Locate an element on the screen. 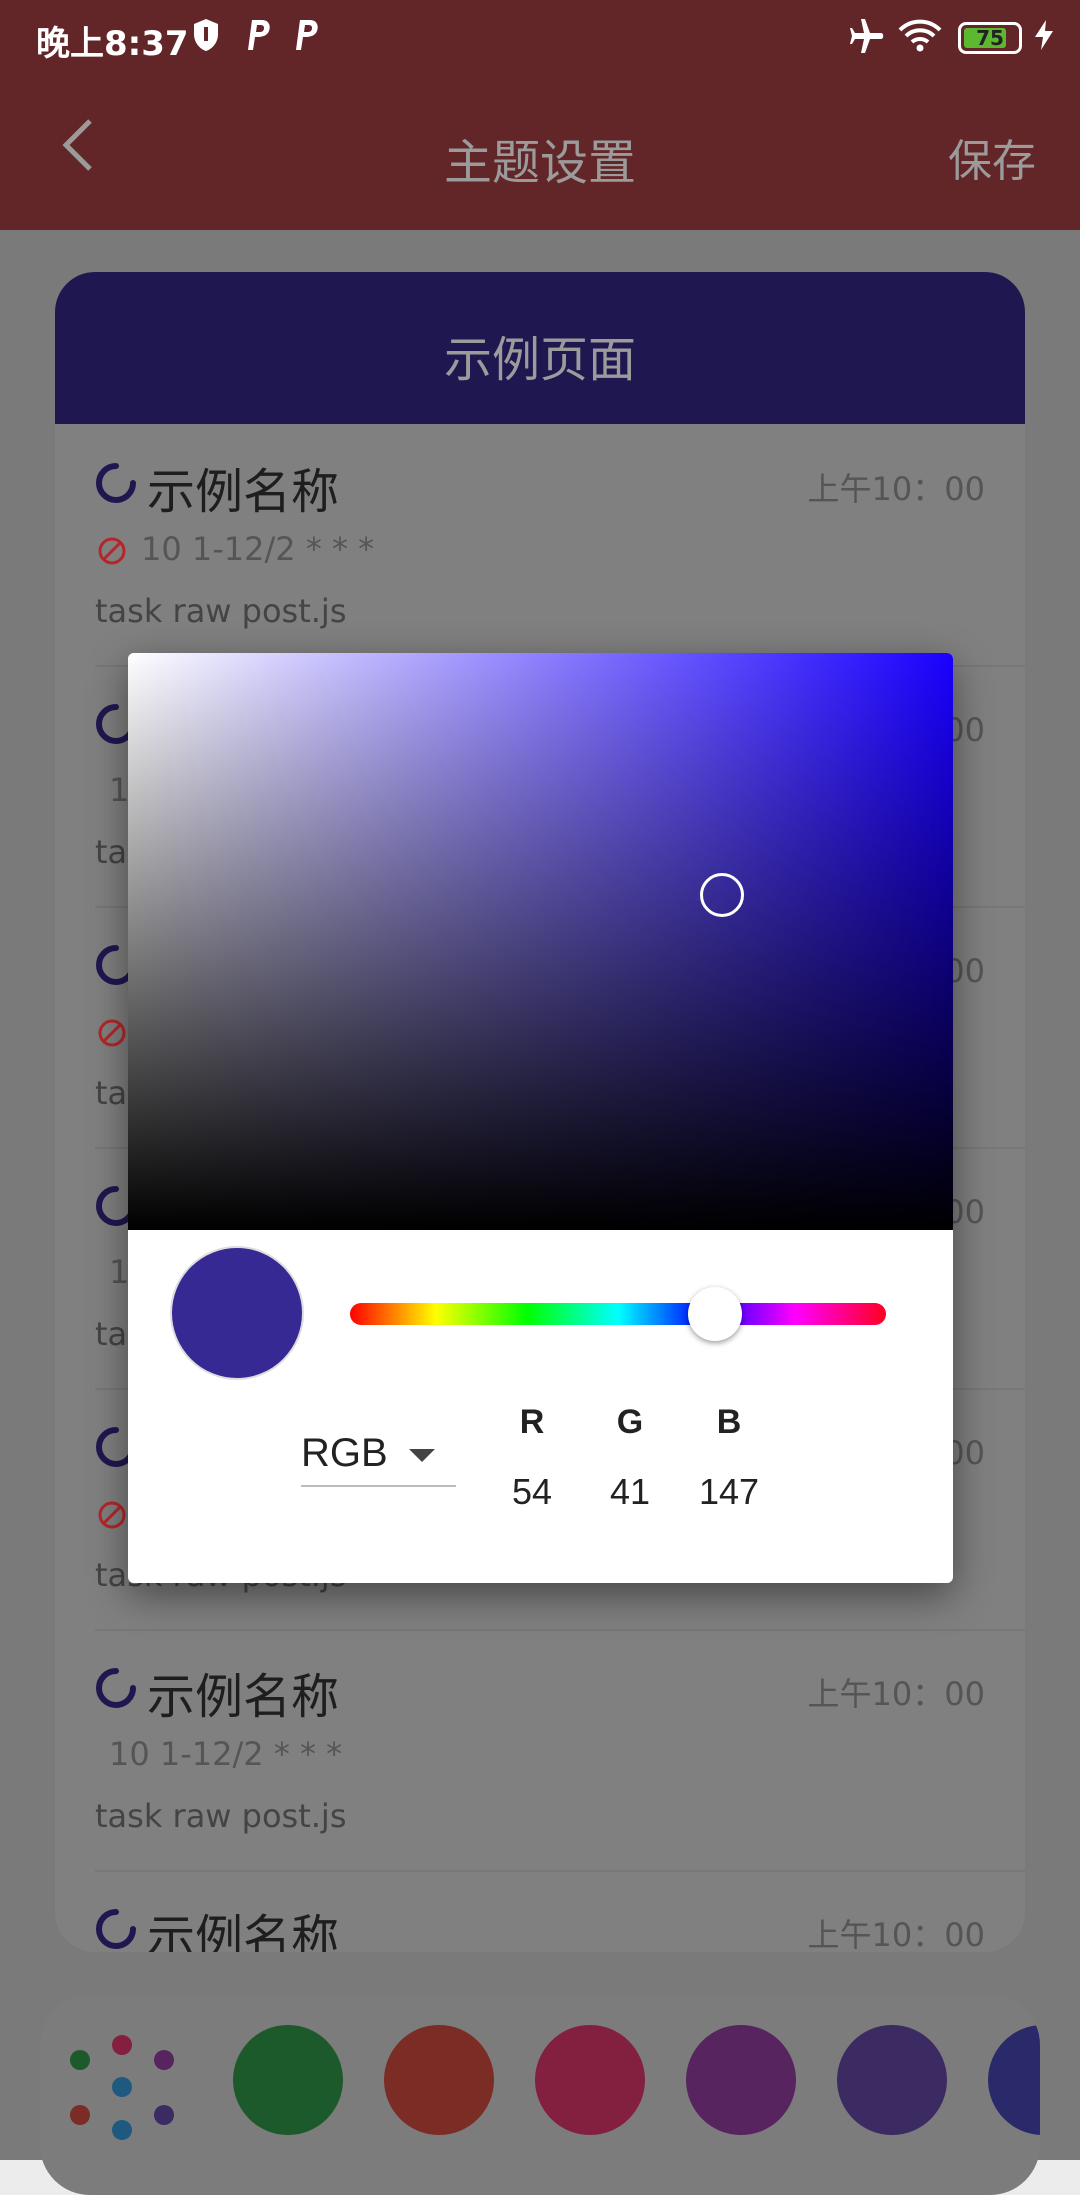 The image size is (1080, 2195). p-app-icon is located at coordinates (257, 39).